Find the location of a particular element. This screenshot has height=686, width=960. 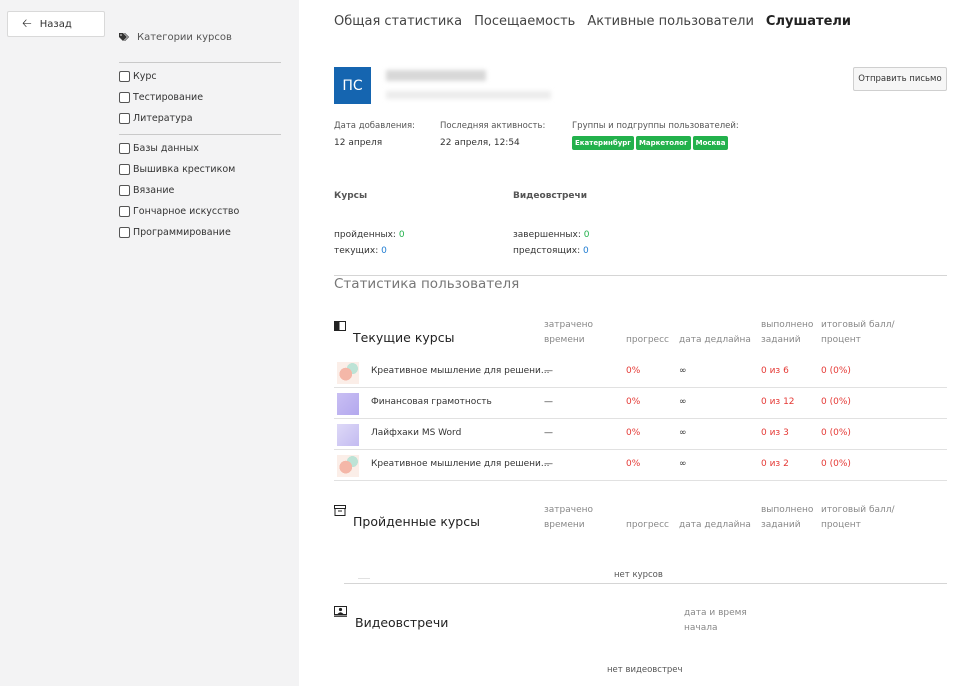

category-item: Базы данных is located at coordinates (159, 148).